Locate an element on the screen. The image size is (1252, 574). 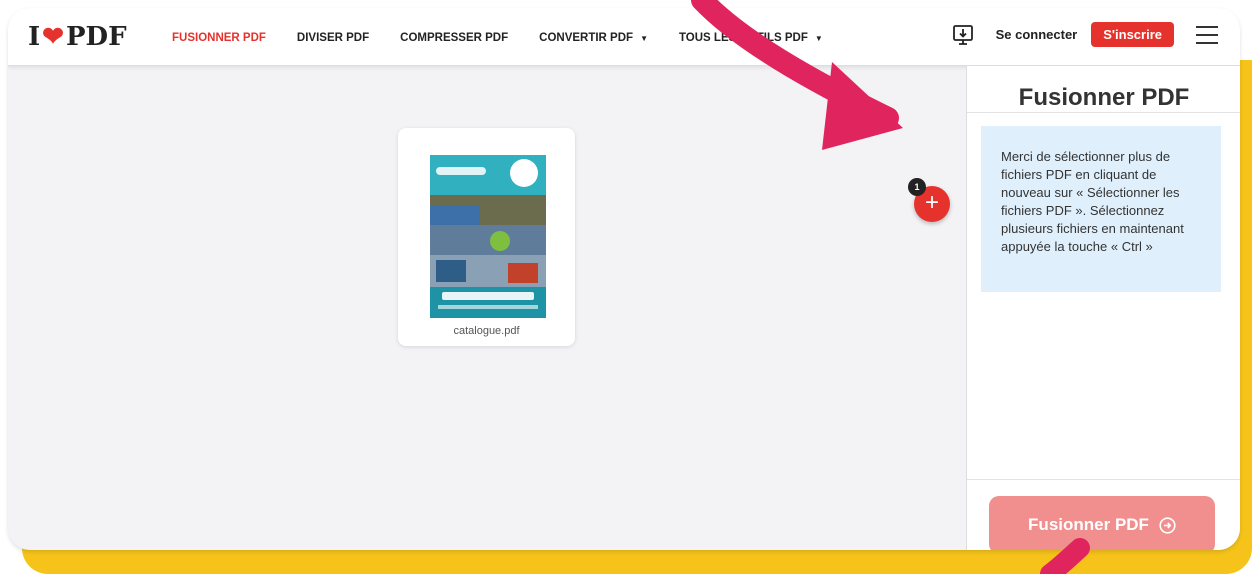
pdf-thumbnail is located at coordinates (488, 236).